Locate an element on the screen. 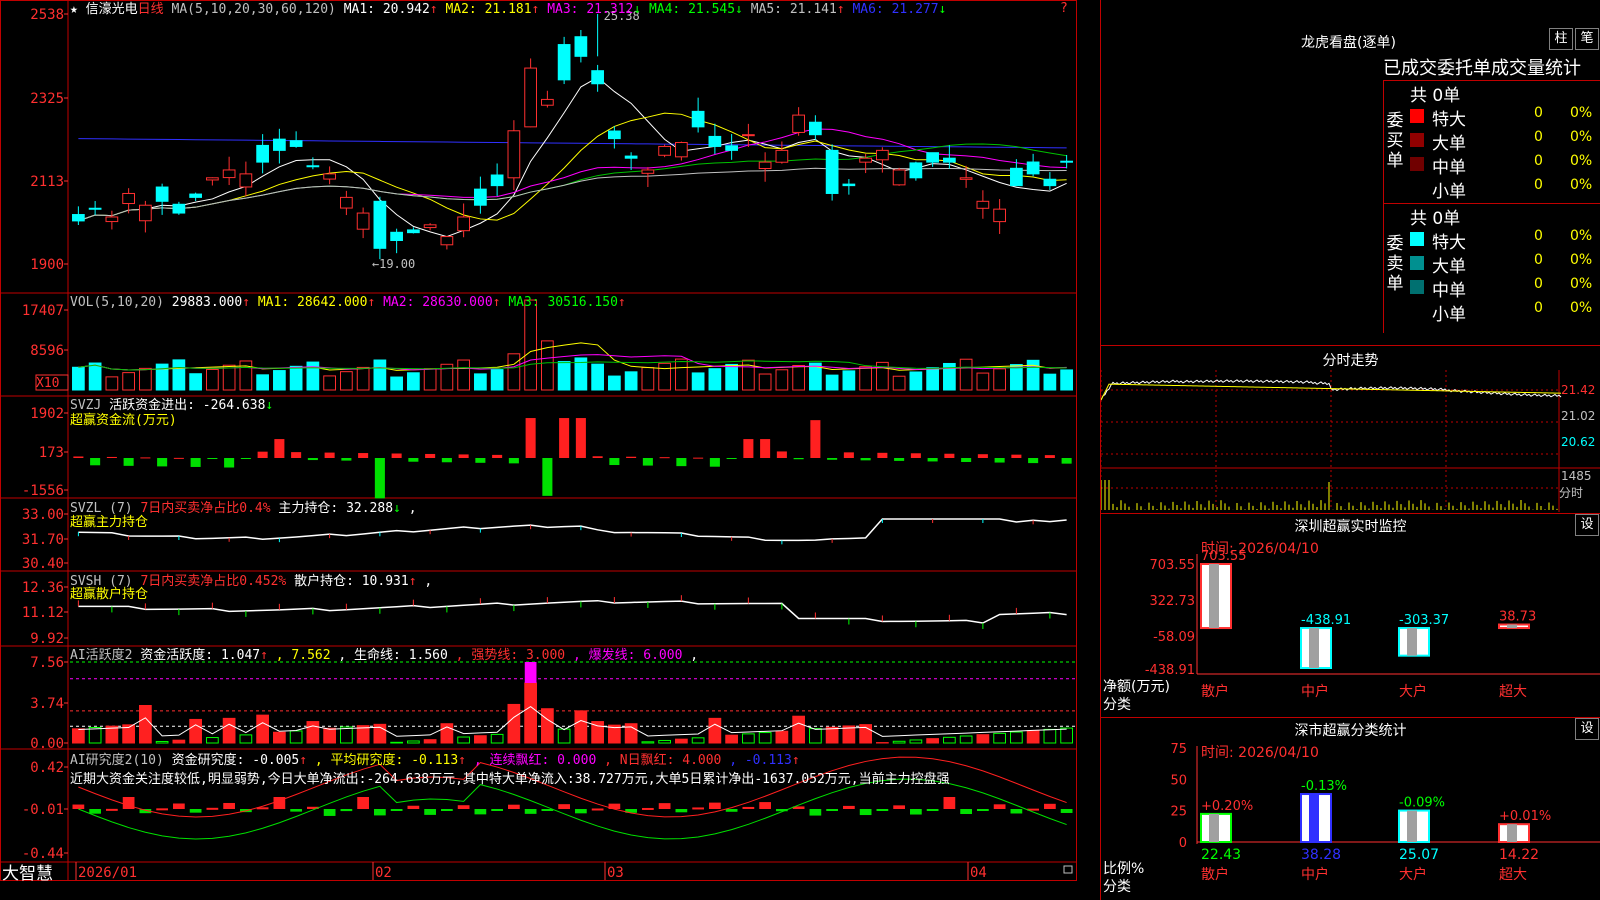  intraday-panel: 分时走势 21.42 21.02 20.62 1485 分时 is located at coordinates (1350, 429).